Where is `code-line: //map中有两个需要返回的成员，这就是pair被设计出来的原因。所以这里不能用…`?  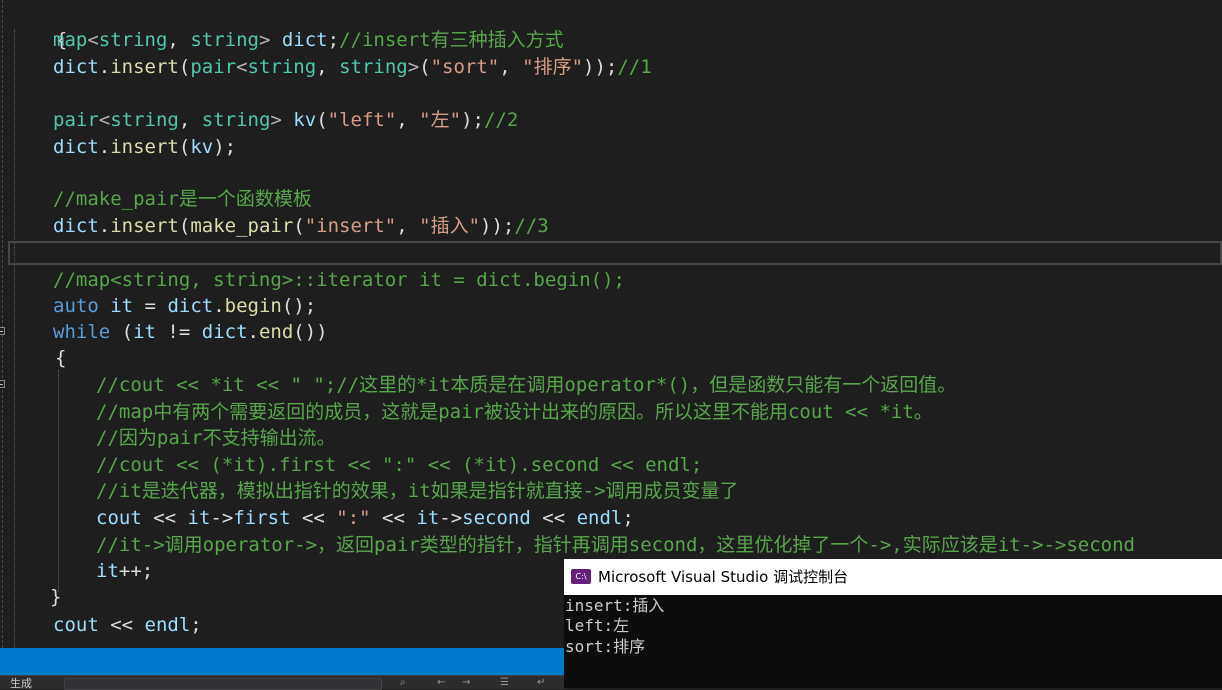
code-line: //map中有两个需要返回的成员，这就是pair被设计出来的原因。所以这里不能用… is located at coordinates (514, 412).